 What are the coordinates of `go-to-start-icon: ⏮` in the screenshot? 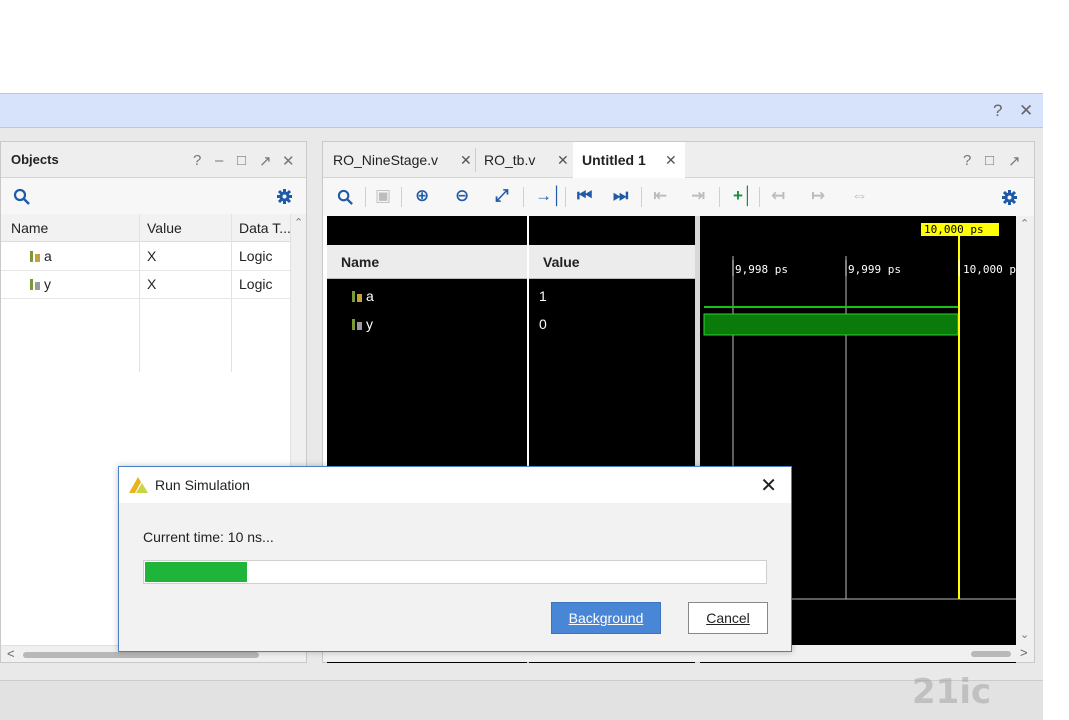 It's located at (584, 196).